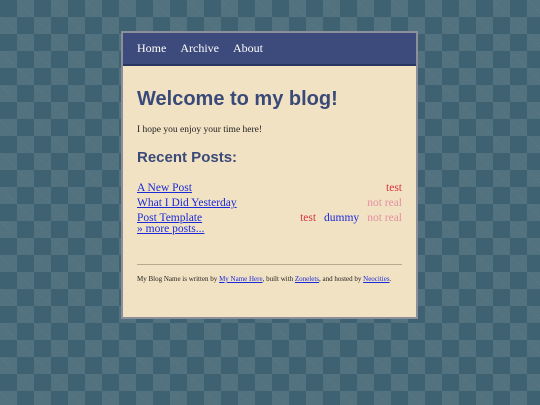  What do you see at coordinates (269, 217) in the screenshot?
I see `list-item: Post Template test dummy not real` at bounding box center [269, 217].